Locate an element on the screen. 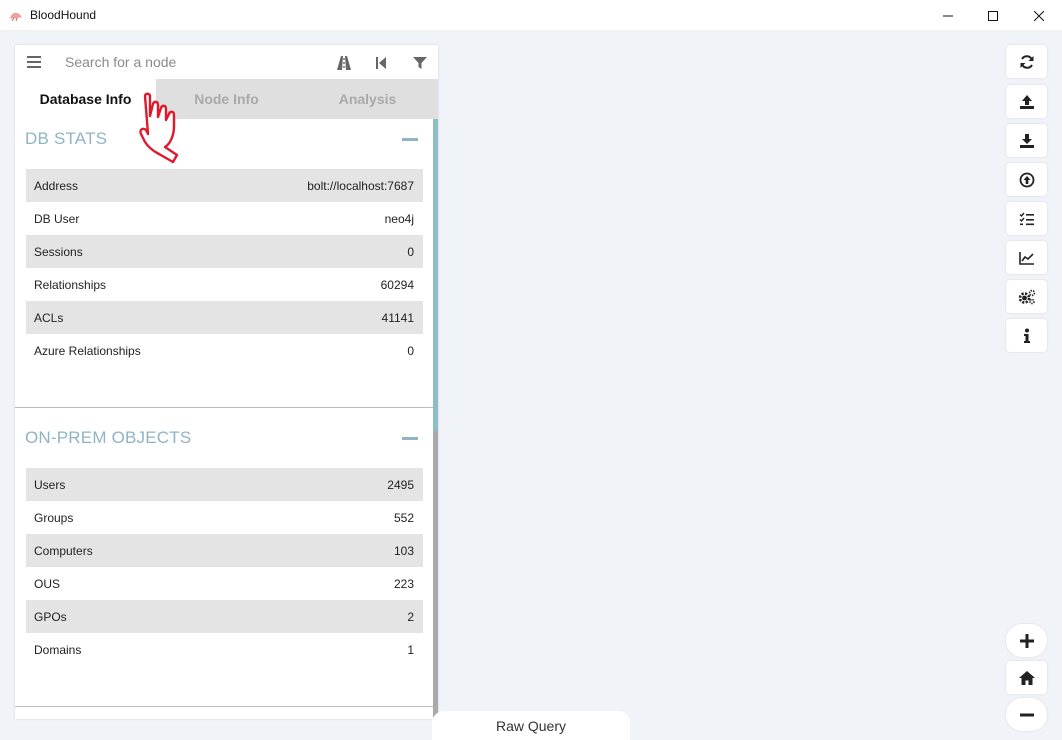 This screenshot has width=1062, height=740. zoom-out-button is located at coordinates (1026, 714).